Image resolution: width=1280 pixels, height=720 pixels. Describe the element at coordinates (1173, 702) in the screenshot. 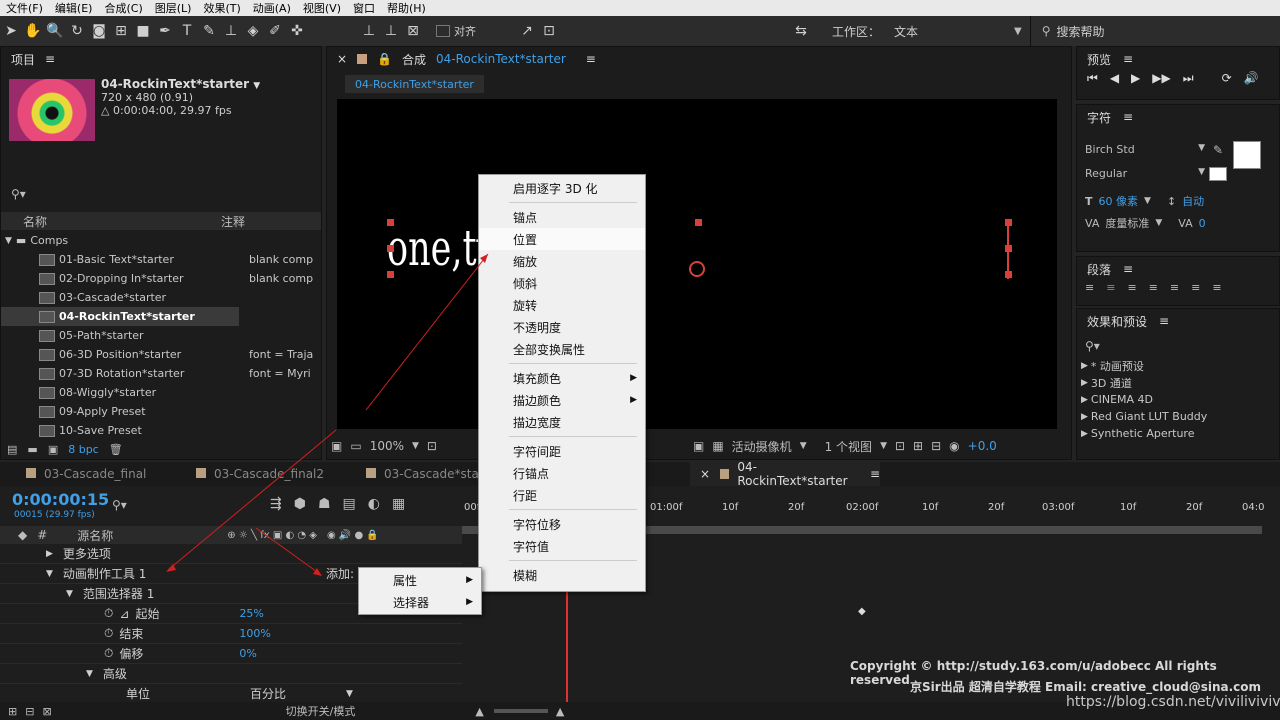

I see `watermark-url: https://blog.csdn.net/vivilivivivng` at that location.